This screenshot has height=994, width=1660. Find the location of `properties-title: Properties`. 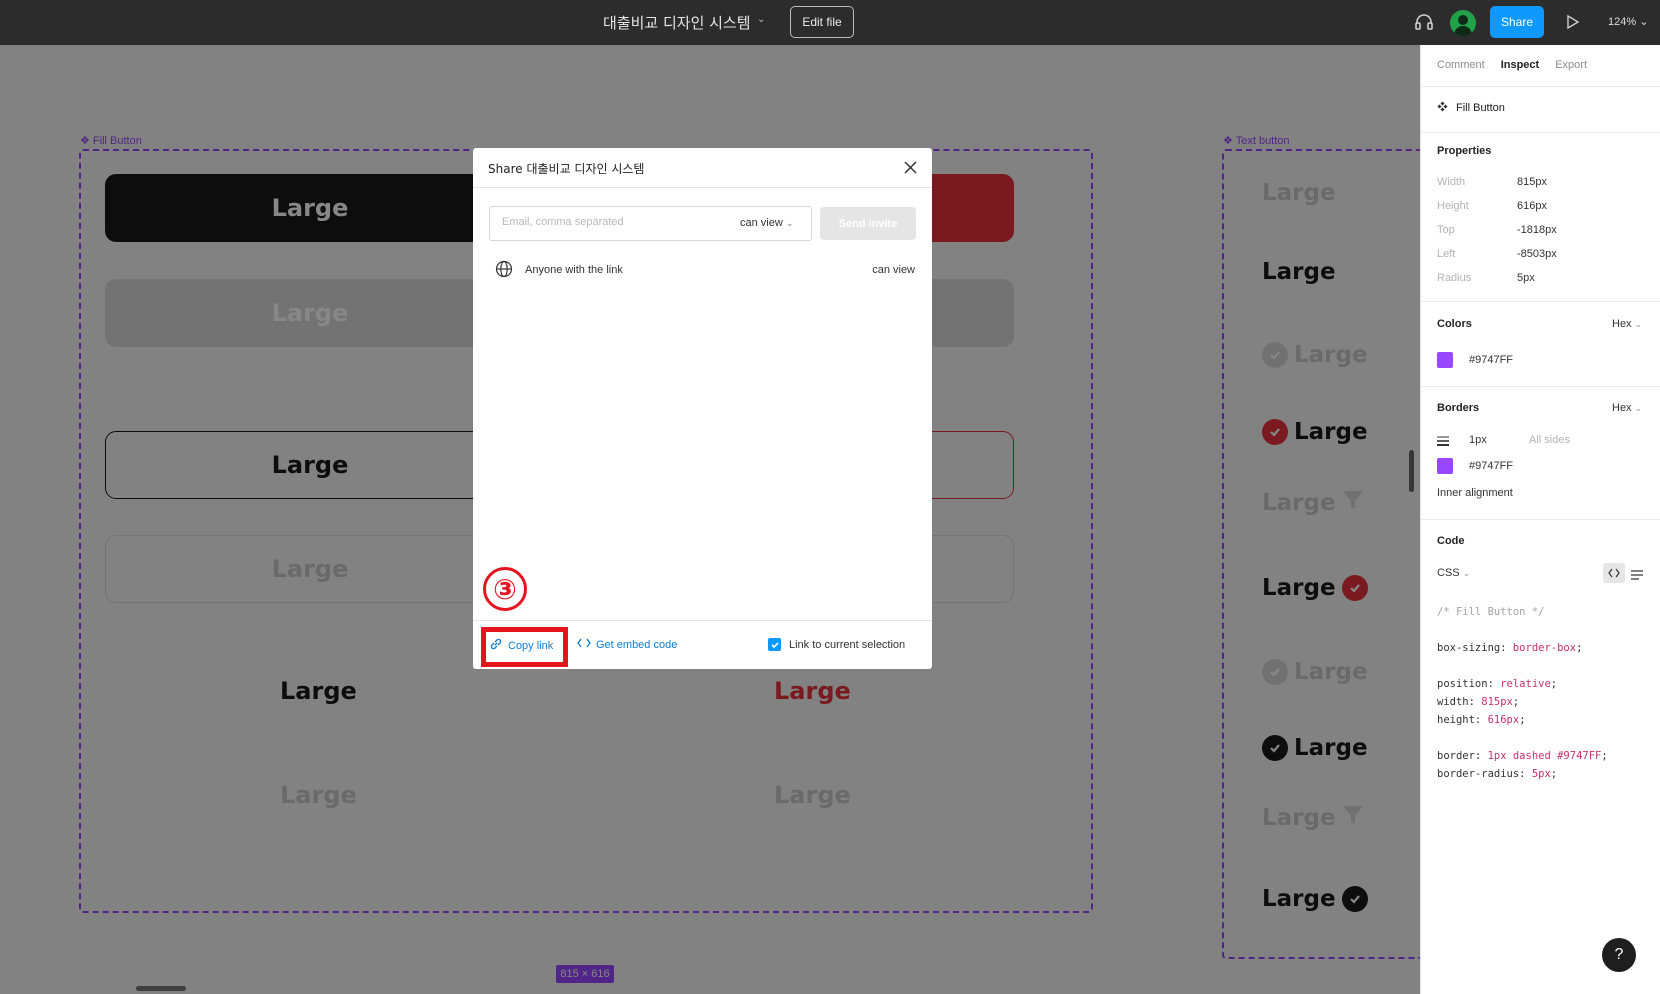

properties-title: Properties is located at coordinates (1464, 151).